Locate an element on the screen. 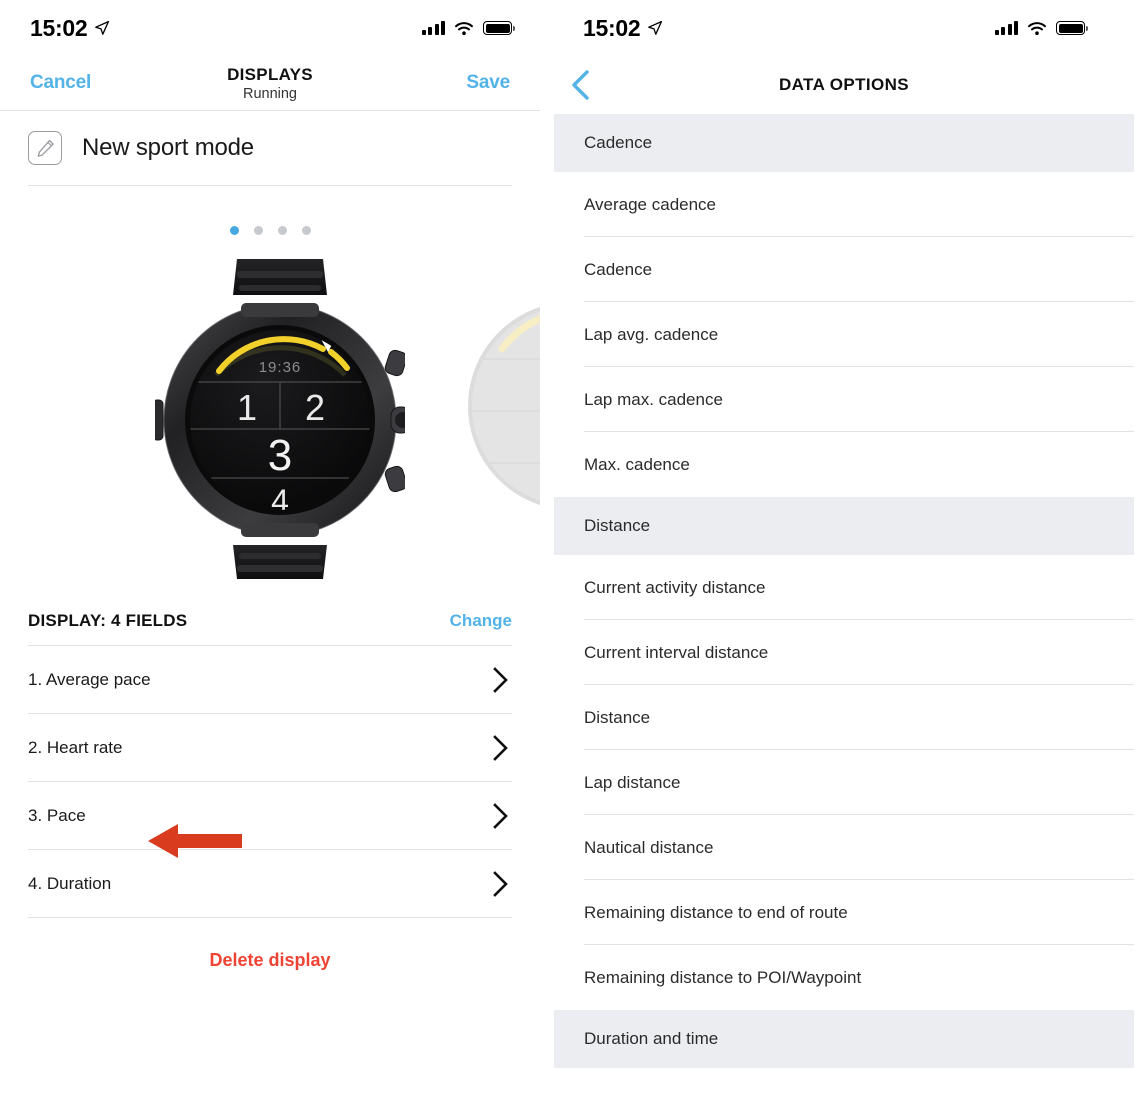 The image size is (1147, 1106). status-bar-right: 15:02 is located at coordinates (844, 28).